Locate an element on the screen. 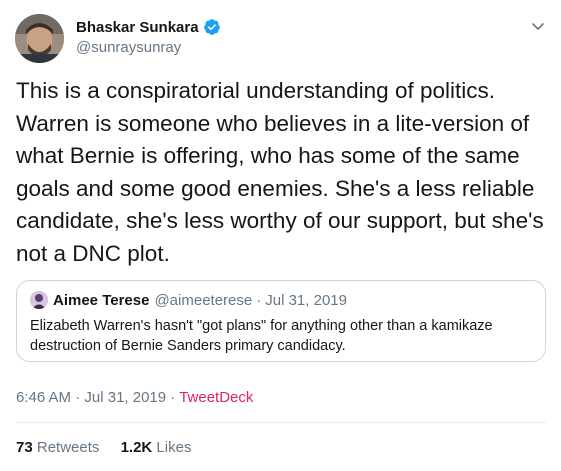 The height and width of the screenshot is (471, 561). likes-label: Likes is located at coordinates (174, 447).